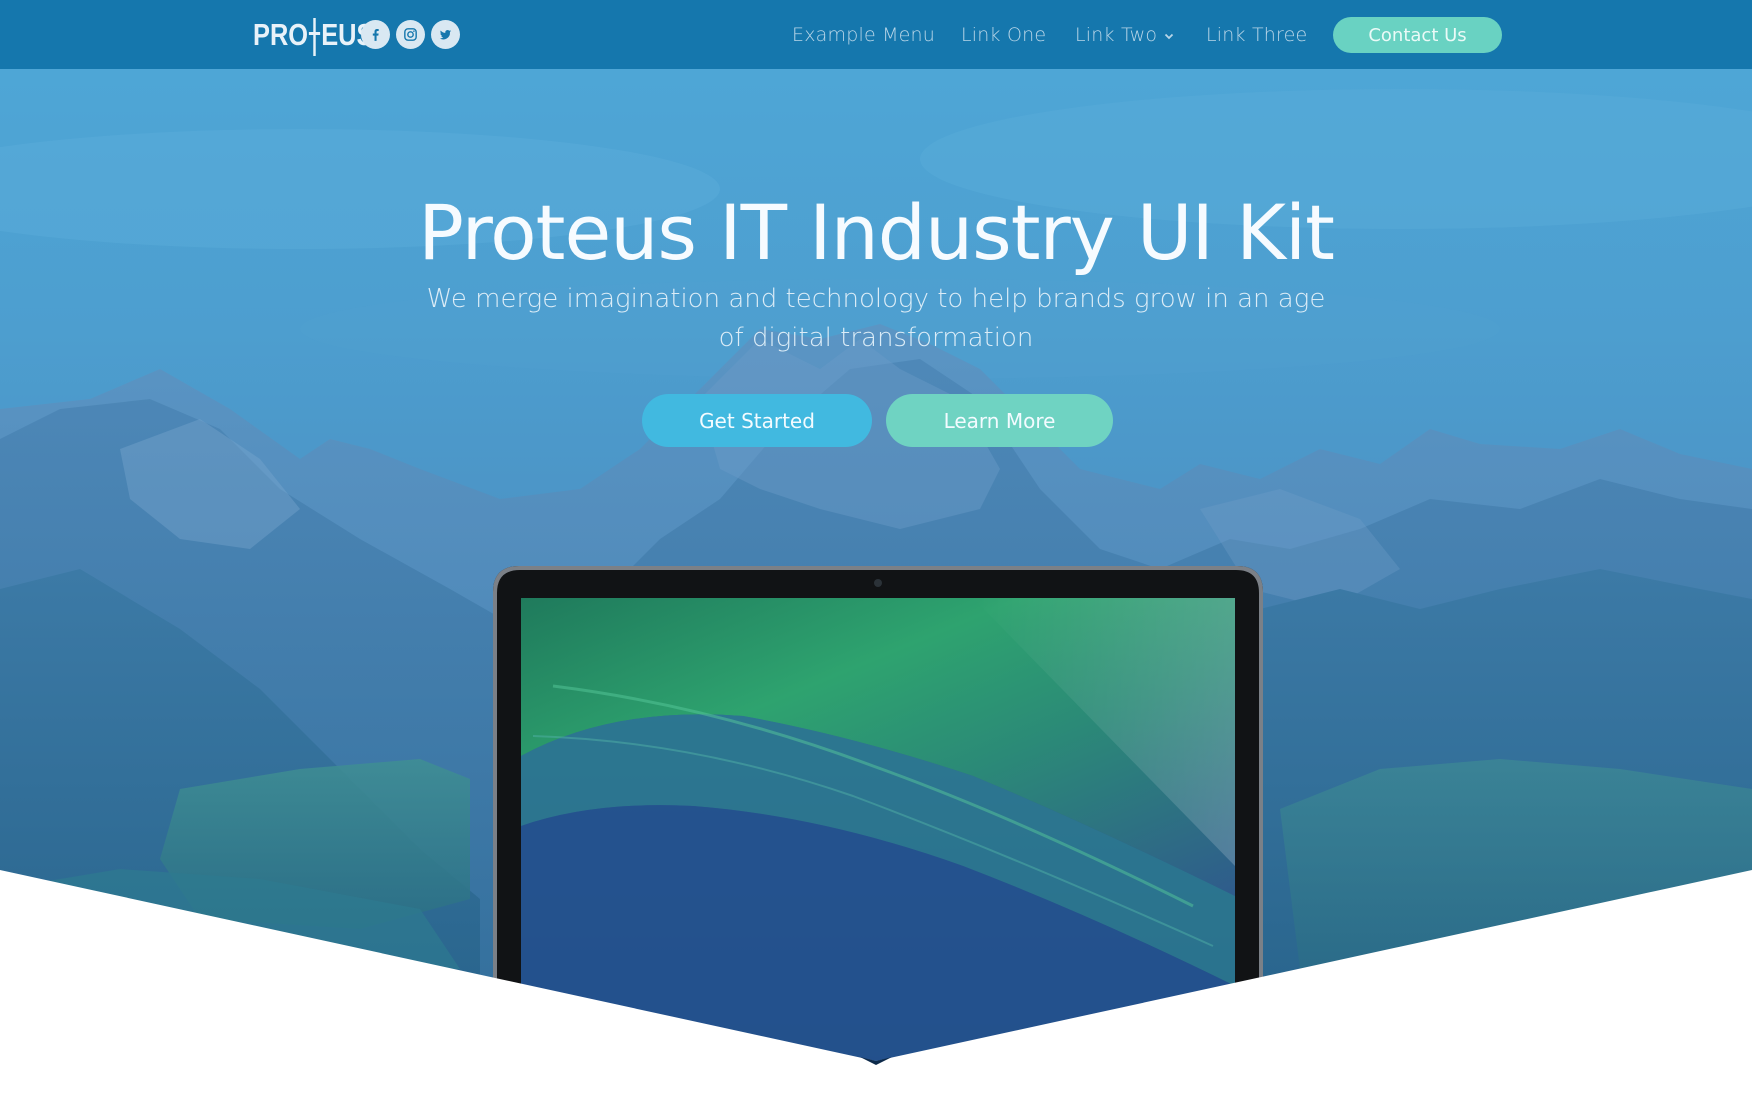 This screenshot has width=1752, height=1120. What do you see at coordinates (1003, 35) in the screenshot?
I see `nav-item-link-one: Link One` at bounding box center [1003, 35].